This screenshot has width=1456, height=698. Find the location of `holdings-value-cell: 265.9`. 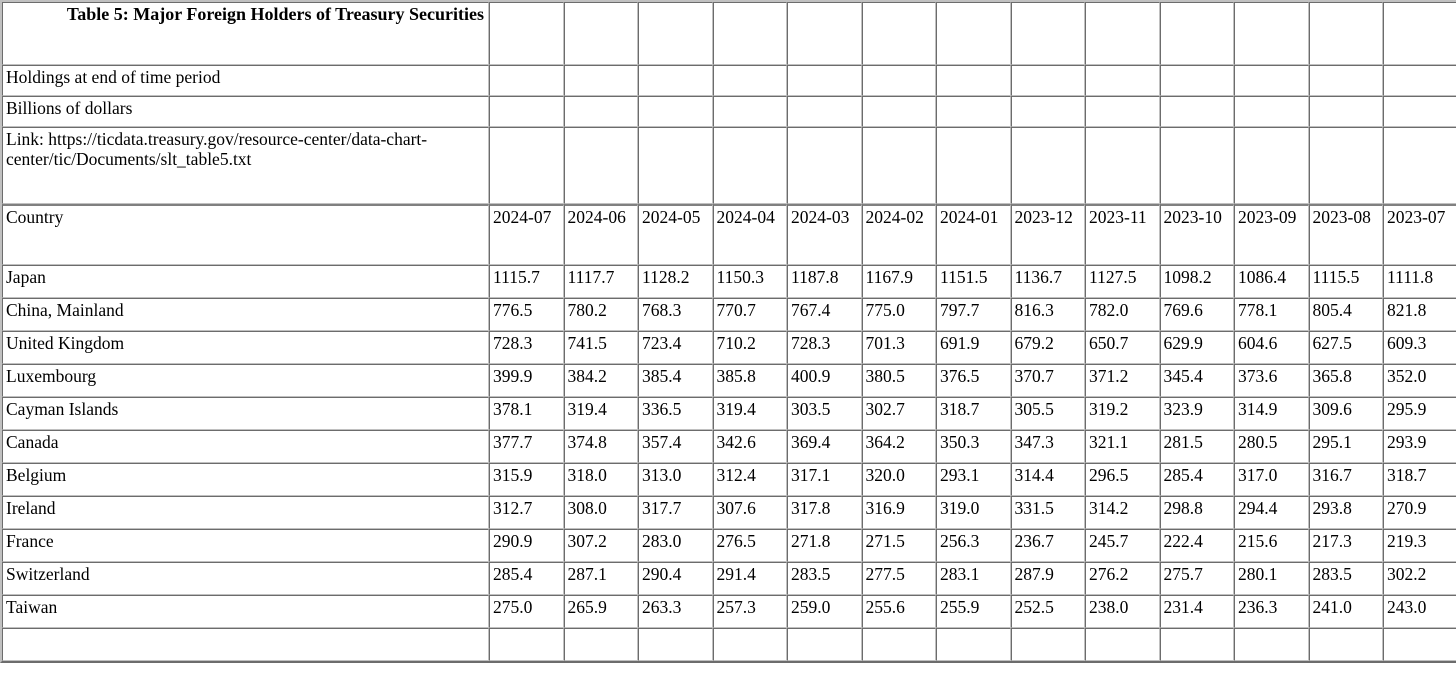

holdings-value-cell: 265.9 is located at coordinates (600, 611).